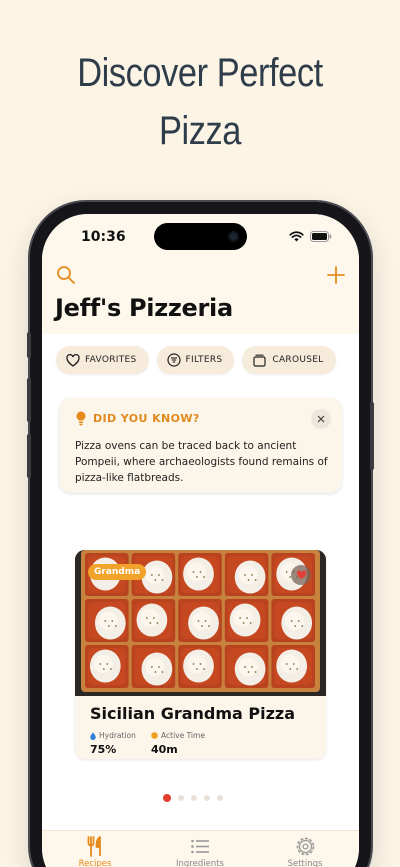 The image size is (400, 867). What do you see at coordinates (204, 360) in the screenshot?
I see `filters-chip-label: FILTERS` at bounding box center [204, 360].